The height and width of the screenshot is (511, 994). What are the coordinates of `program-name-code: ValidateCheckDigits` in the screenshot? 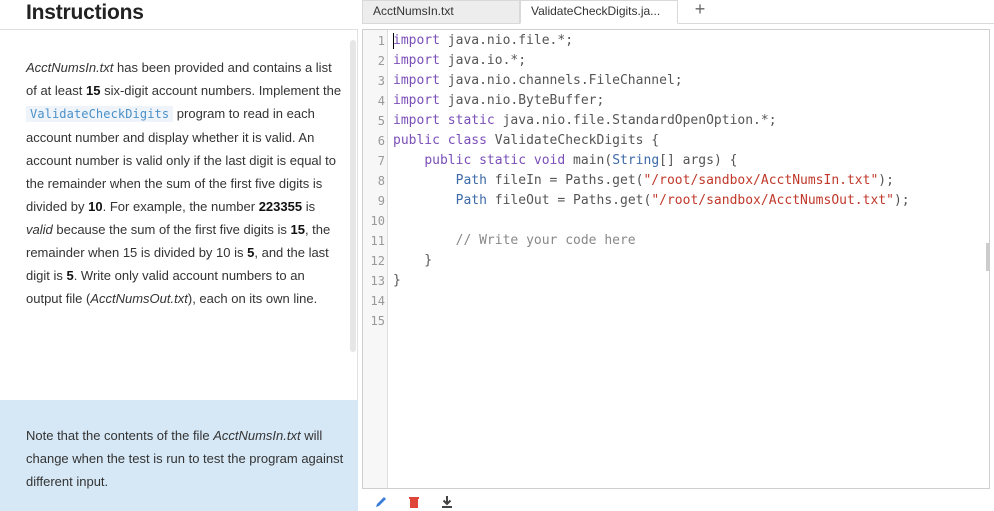 It's located at (100, 114).